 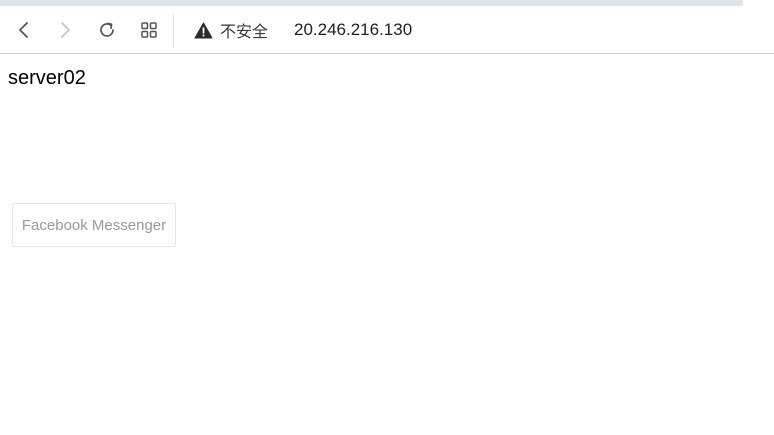 I want to click on warning-icon, so click(x=203, y=30).